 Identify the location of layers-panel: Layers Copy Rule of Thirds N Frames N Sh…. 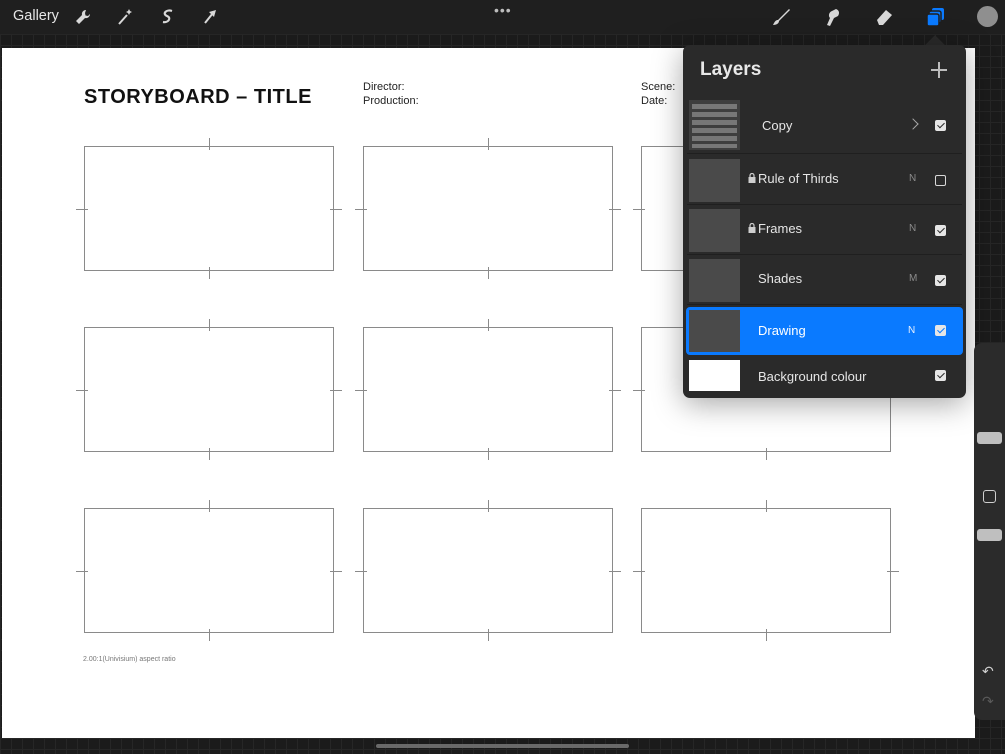
(824, 221).